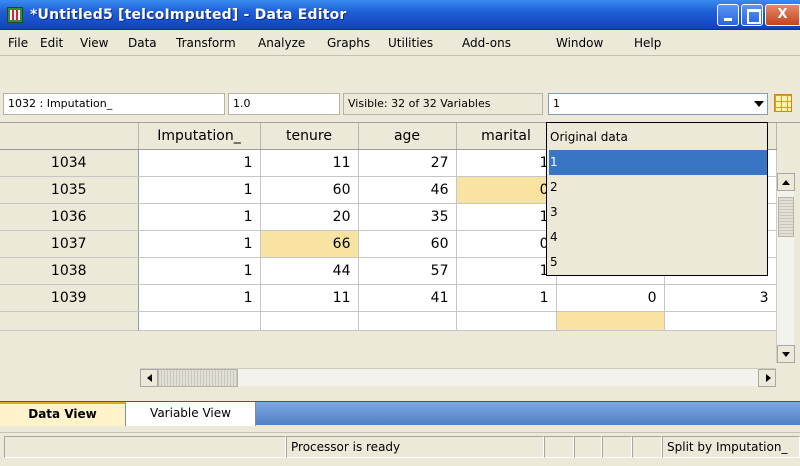  What do you see at coordinates (658, 262) in the screenshot?
I see `dropdown-option-5: 5` at bounding box center [658, 262].